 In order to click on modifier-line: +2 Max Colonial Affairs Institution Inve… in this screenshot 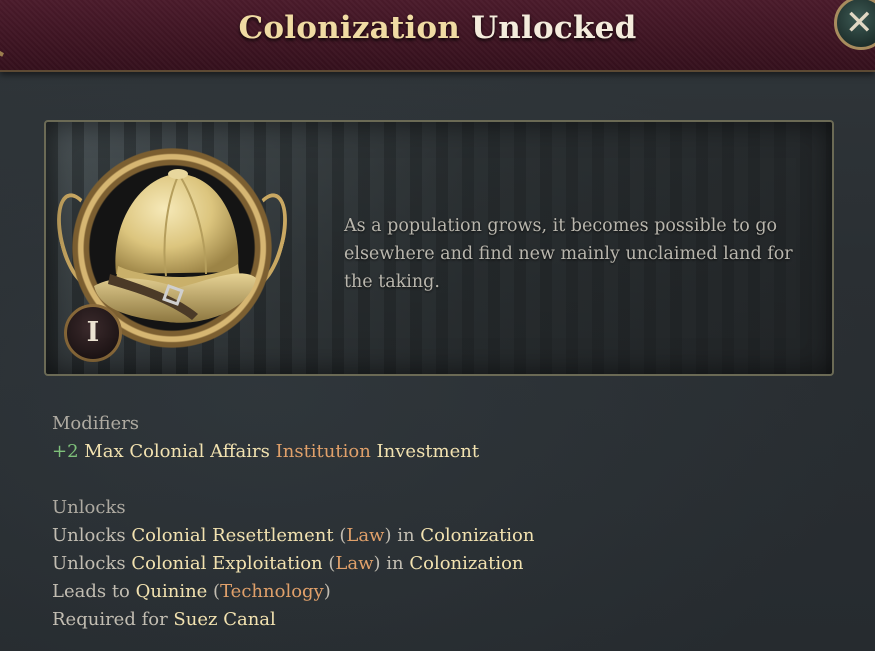, I will do `click(265, 451)`.